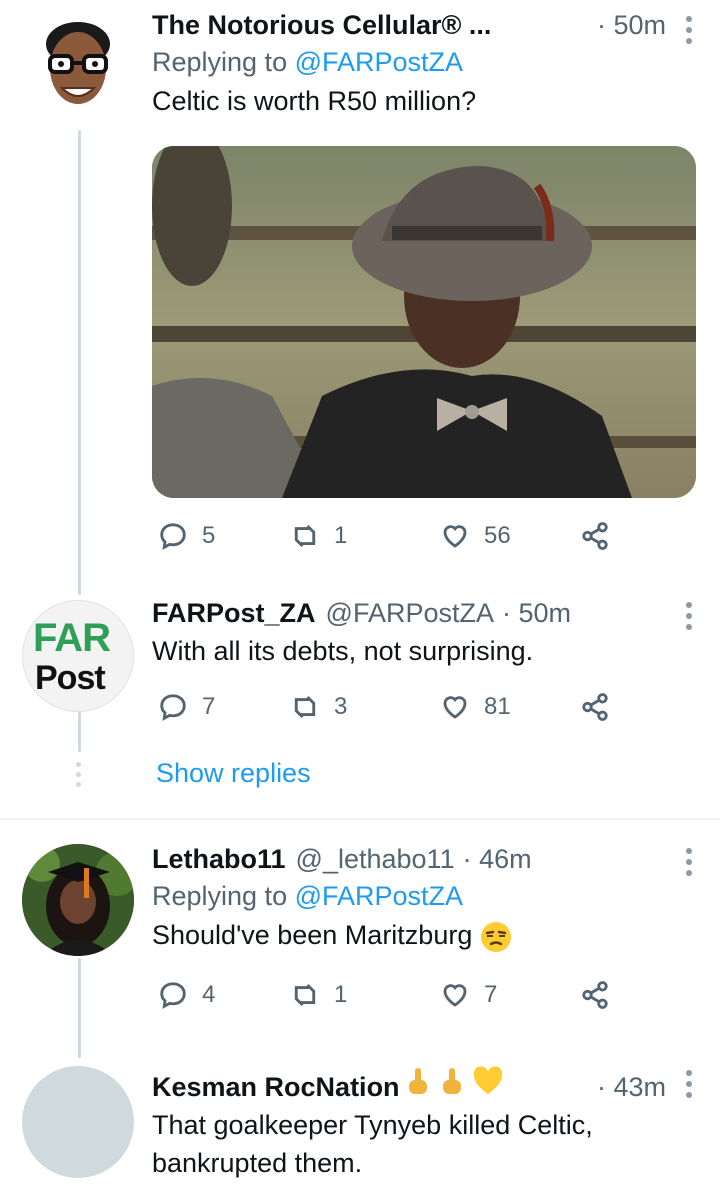  What do you see at coordinates (79, 777) in the screenshot?
I see `thread-dots` at bounding box center [79, 777].